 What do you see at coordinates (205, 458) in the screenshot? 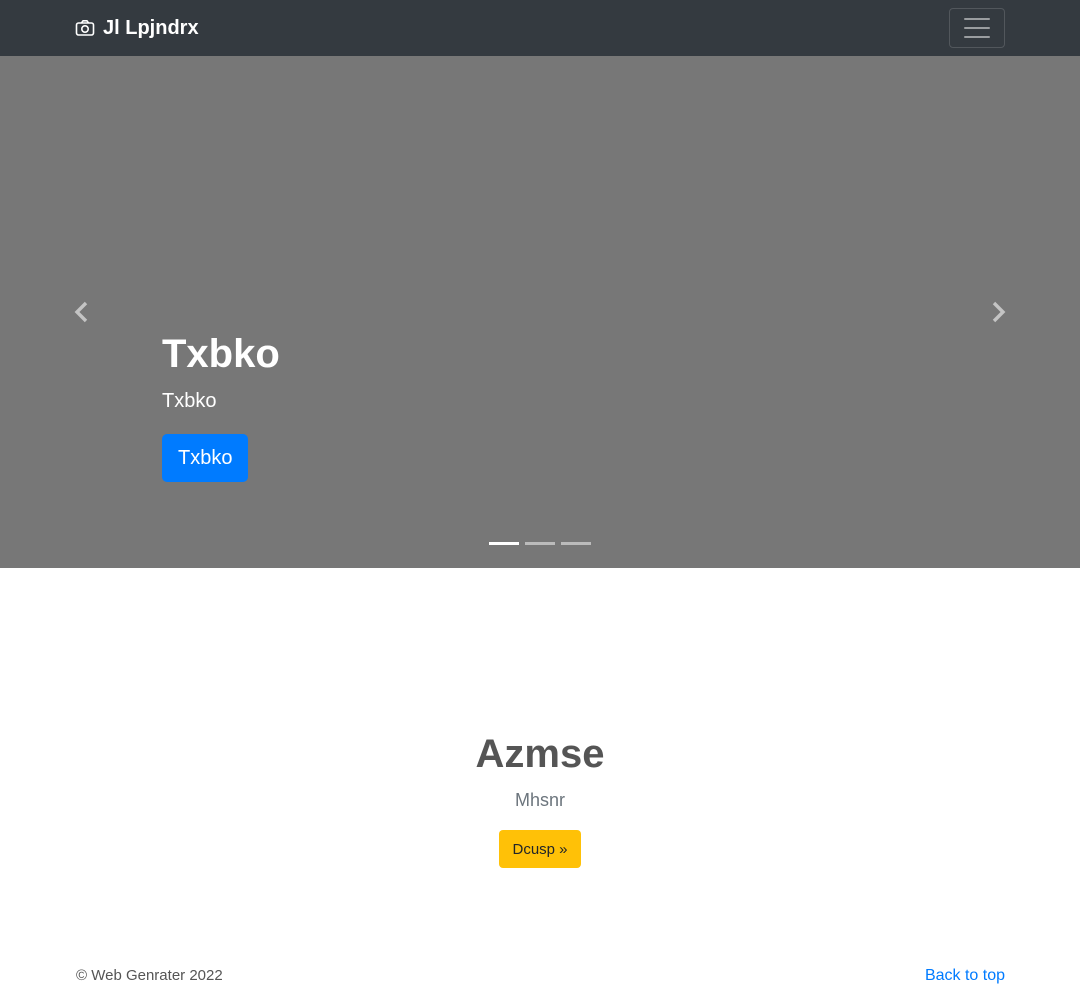
I see `carousel-cta-button: Txbko` at bounding box center [205, 458].